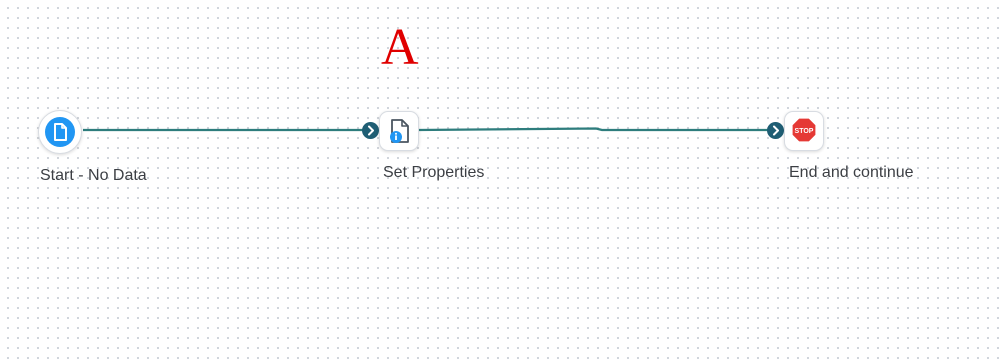 The width and height of the screenshot is (1003, 362). What do you see at coordinates (851, 173) in the screenshot?
I see `end-node-label: End and continue` at bounding box center [851, 173].